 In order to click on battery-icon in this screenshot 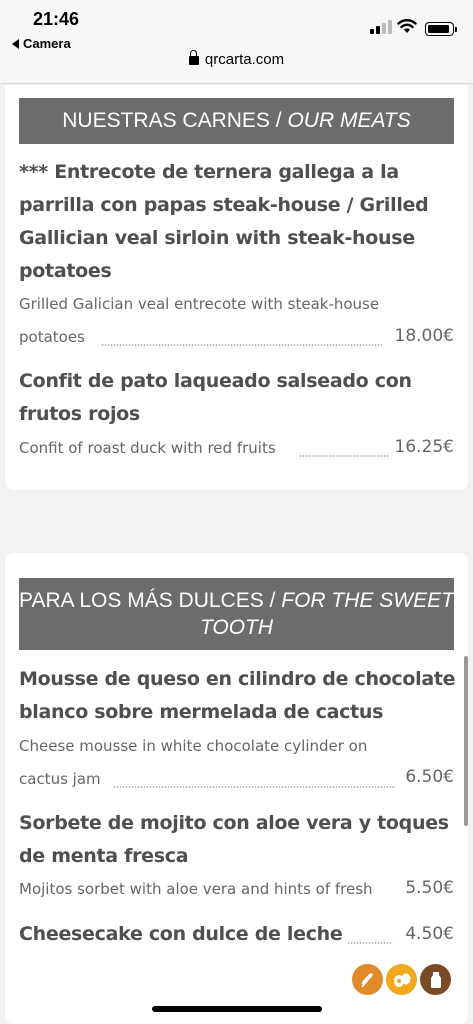, I will do `click(441, 29)`.